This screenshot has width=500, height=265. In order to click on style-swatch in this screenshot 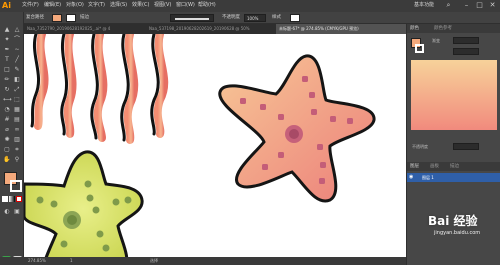, I will do `click(295, 18)`.